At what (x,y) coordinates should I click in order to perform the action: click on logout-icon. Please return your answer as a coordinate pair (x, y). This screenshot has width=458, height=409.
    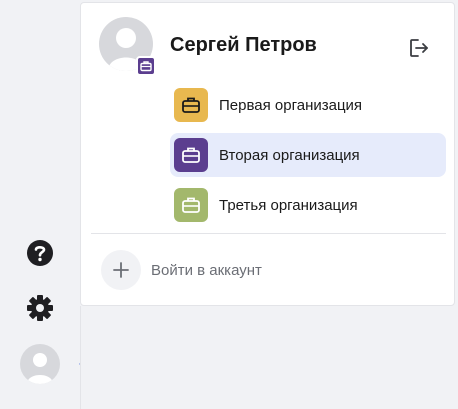
    Looking at the image, I should click on (419, 48).